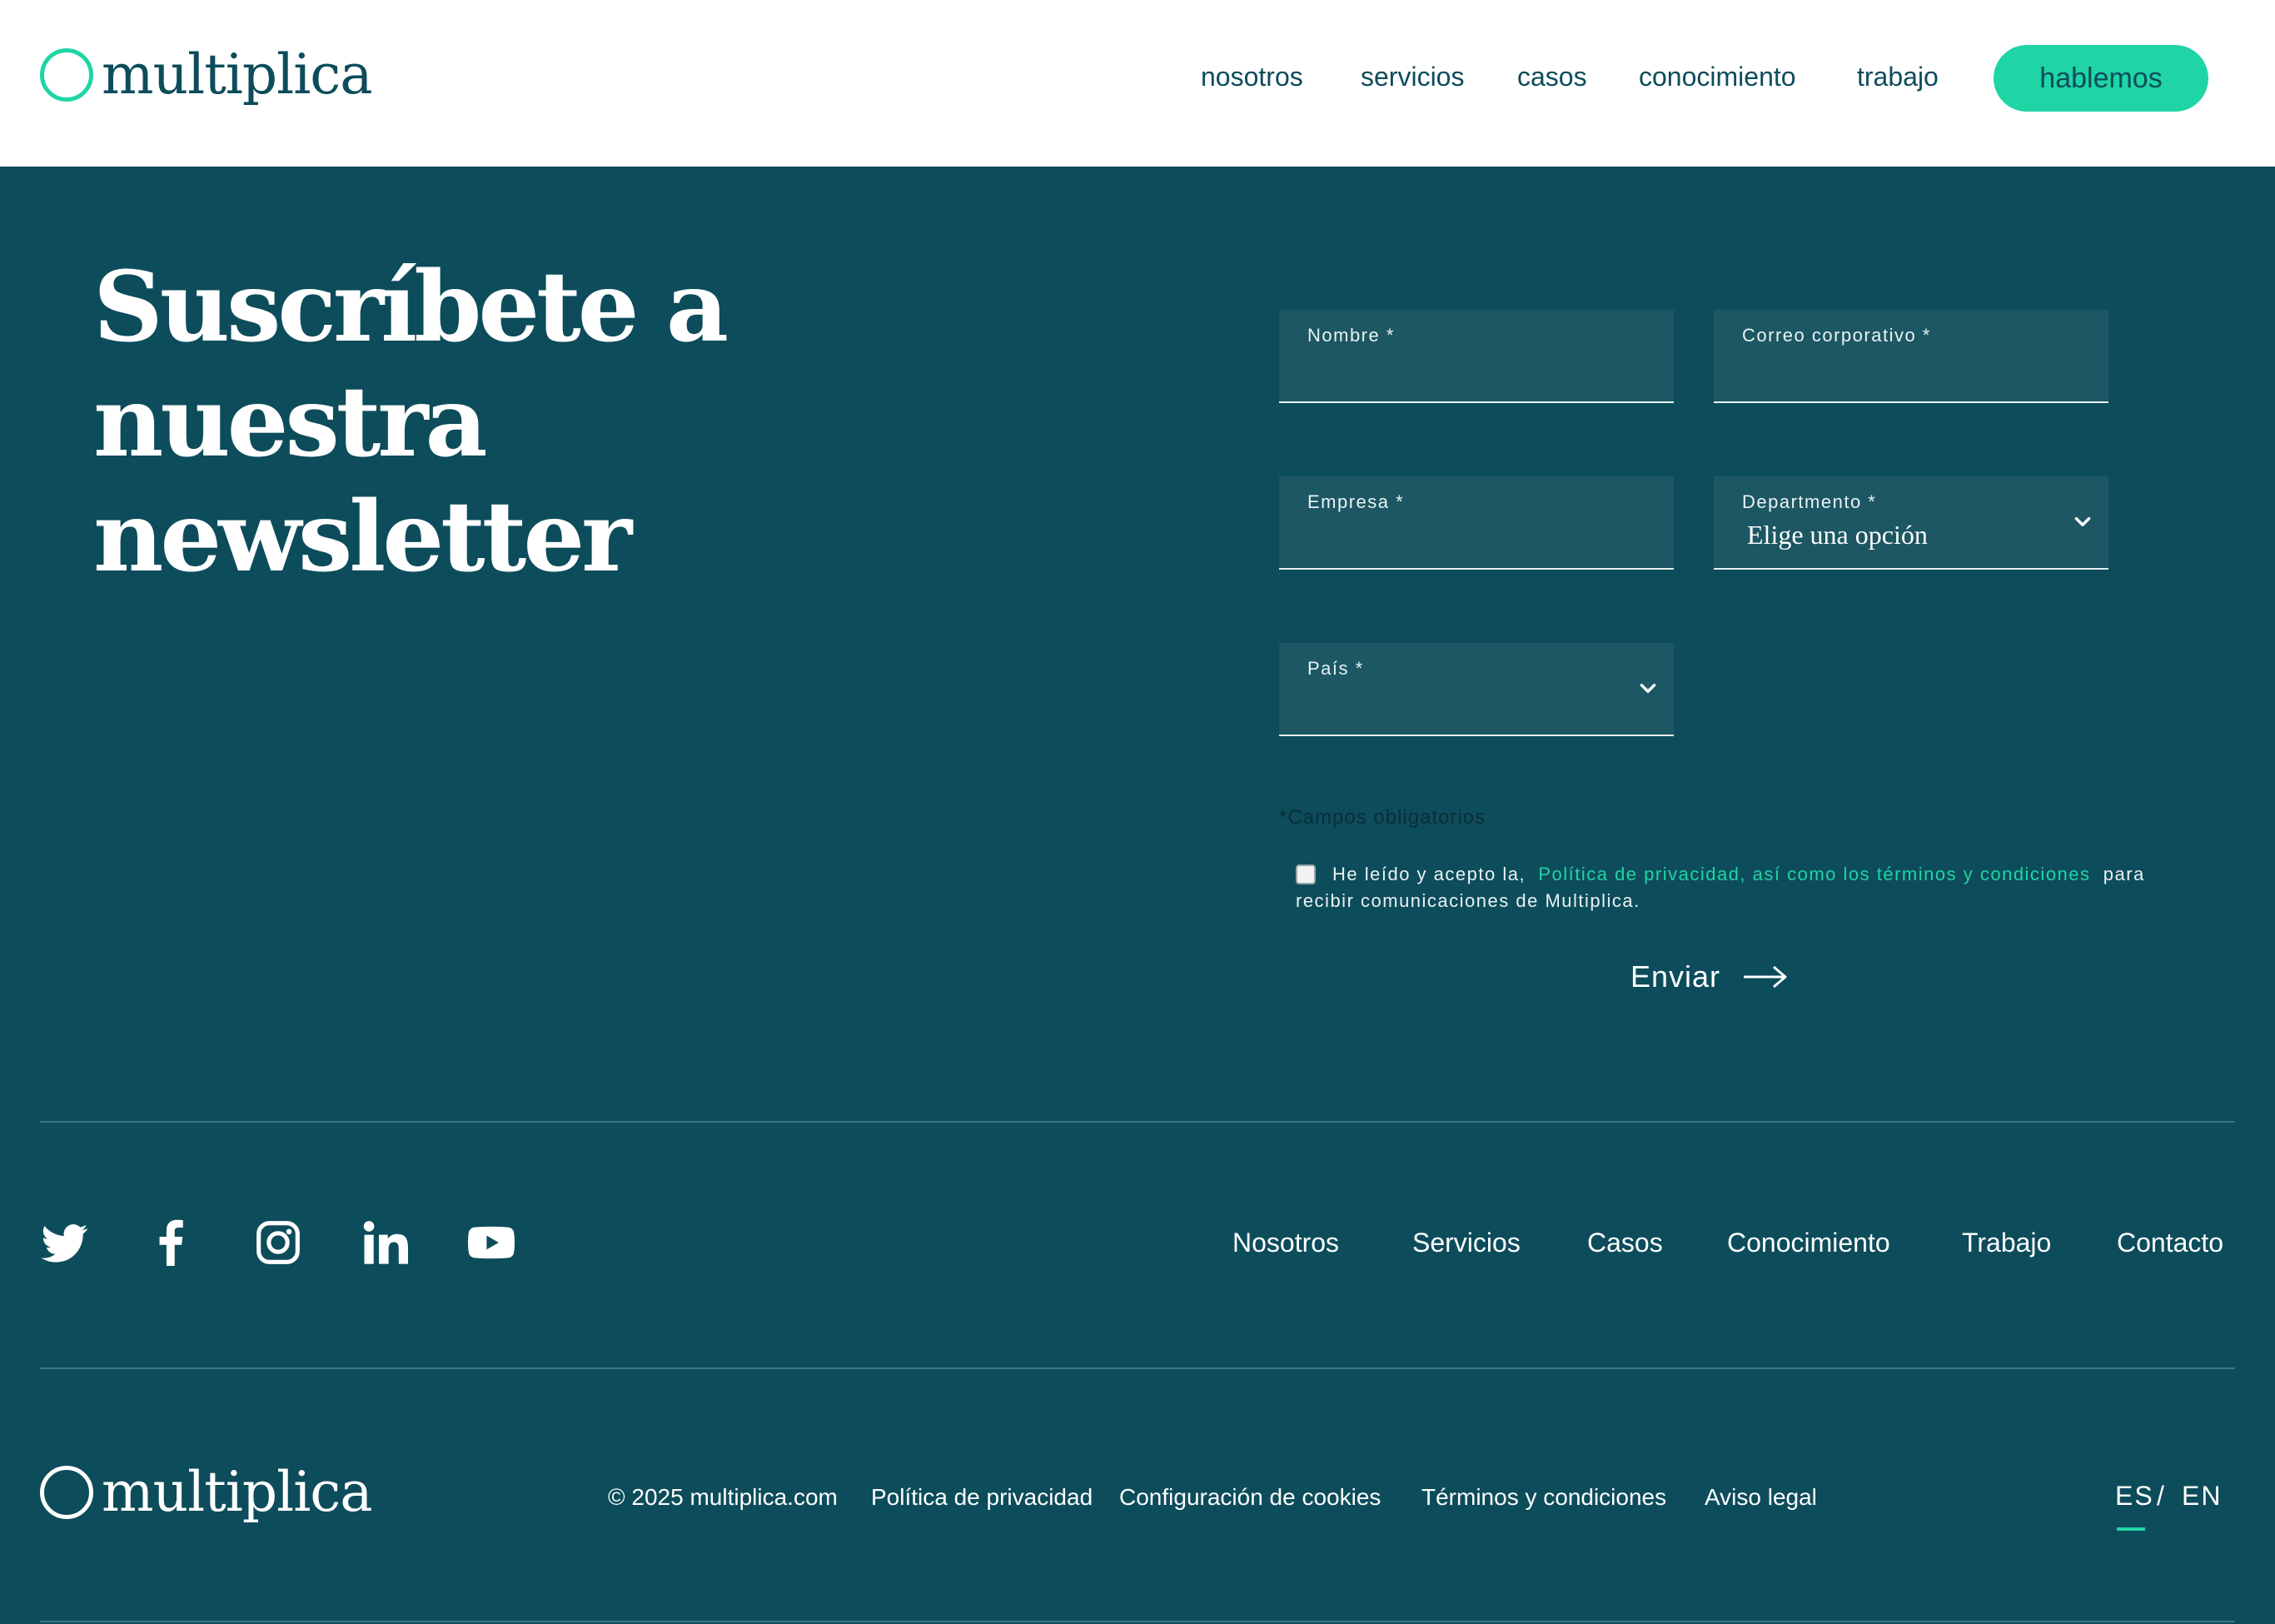 The width and height of the screenshot is (2275, 1624). Describe the element at coordinates (1137, 1122) in the screenshot. I see `footer-divider-top` at that location.